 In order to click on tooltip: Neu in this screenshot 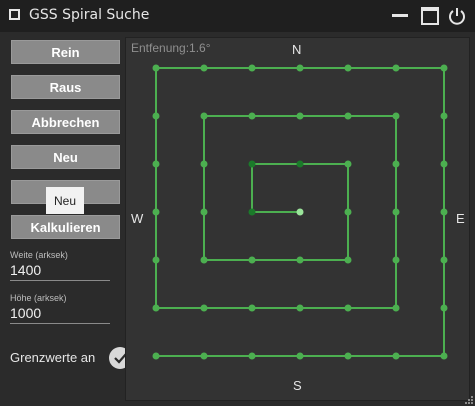, I will do `click(65, 200)`.